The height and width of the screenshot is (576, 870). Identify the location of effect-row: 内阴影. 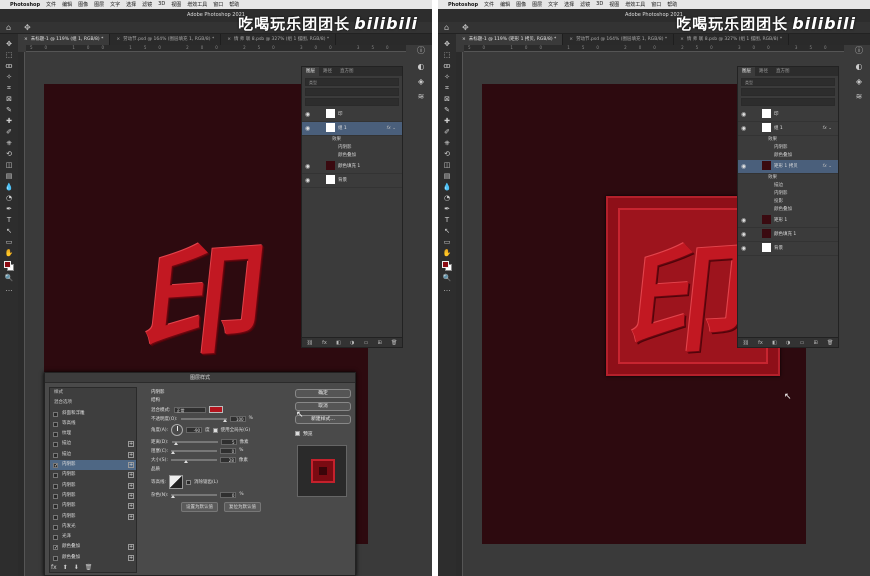
(352, 148).